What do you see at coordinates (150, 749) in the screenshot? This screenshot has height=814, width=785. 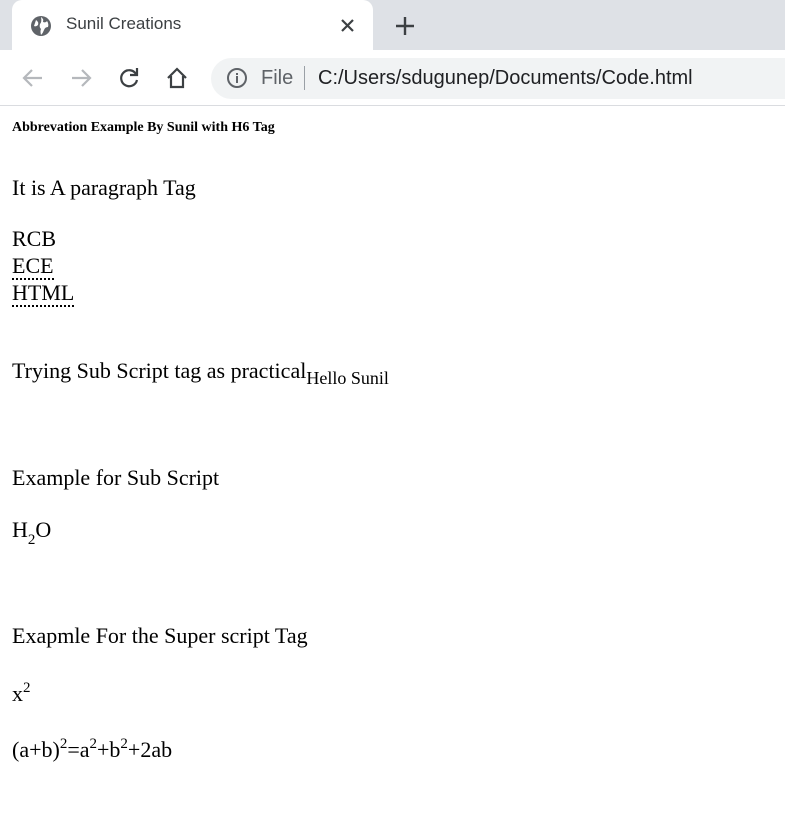 I see `formula-part4: +2ab` at bounding box center [150, 749].